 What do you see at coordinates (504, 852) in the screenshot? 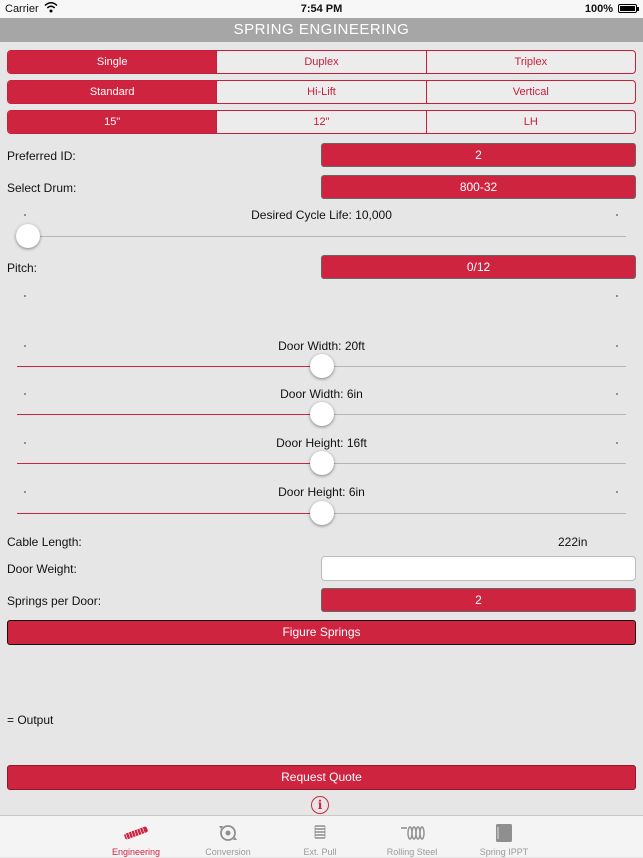
I see `tab-label: Spring IPPT` at bounding box center [504, 852].